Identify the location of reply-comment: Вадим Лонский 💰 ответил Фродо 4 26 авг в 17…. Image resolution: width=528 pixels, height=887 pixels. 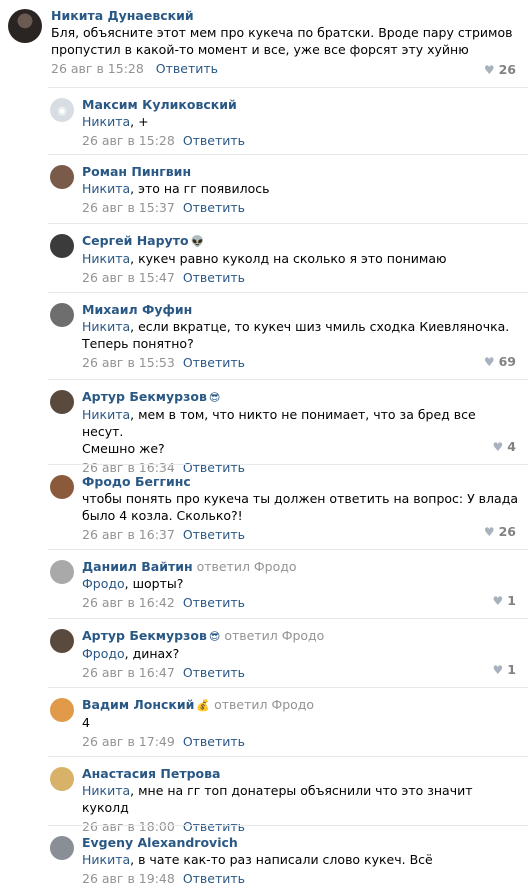
(288, 721).